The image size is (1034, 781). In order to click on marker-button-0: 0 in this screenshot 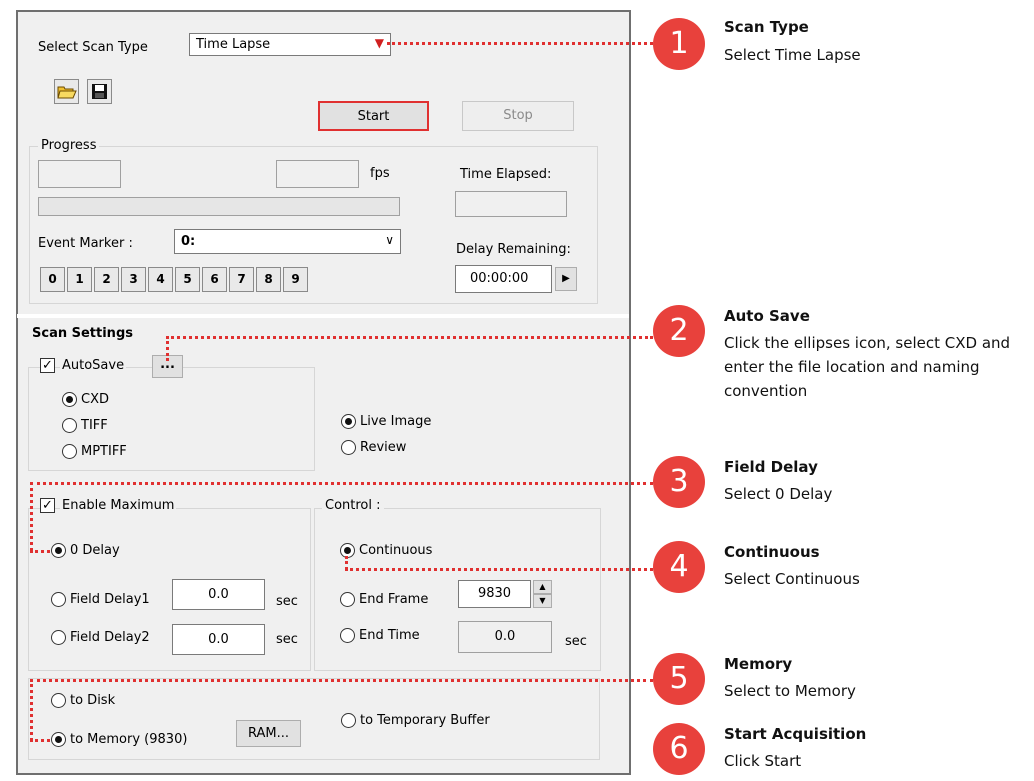, I will do `click(52, 279)`.